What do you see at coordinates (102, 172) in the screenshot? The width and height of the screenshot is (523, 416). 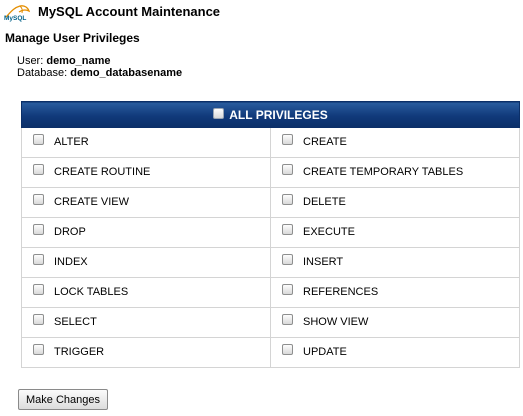 I see `privilege-label: CREATE ROUTINE` at bounding box center [102, 172].